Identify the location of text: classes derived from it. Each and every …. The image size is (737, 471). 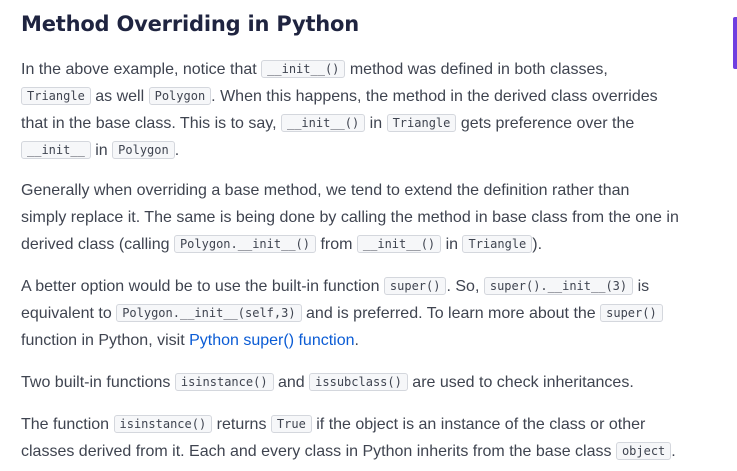
(318, 451).